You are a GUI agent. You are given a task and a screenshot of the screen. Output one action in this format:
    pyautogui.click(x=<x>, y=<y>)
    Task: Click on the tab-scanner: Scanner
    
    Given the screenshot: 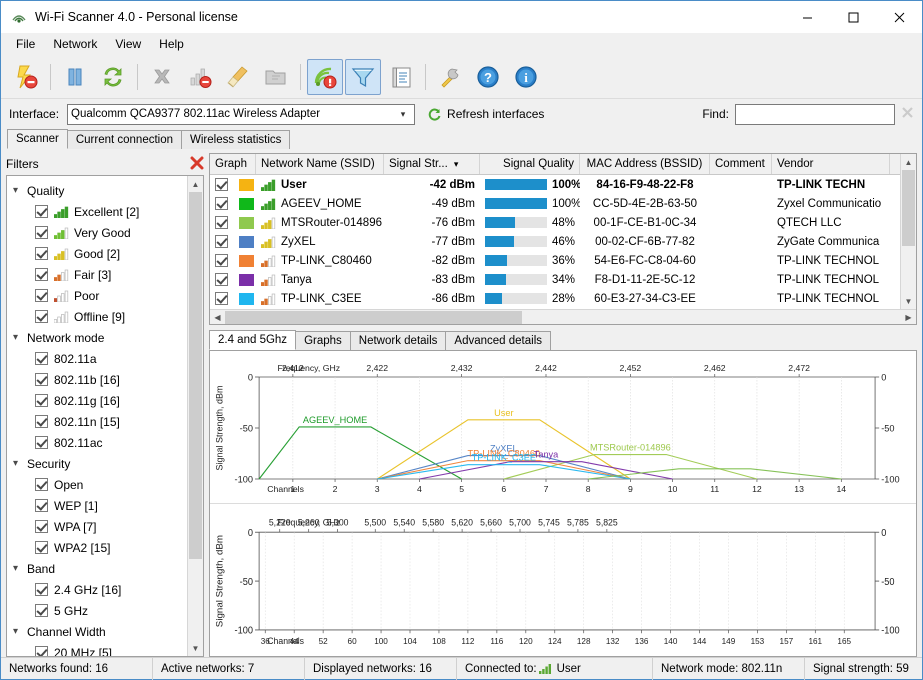 What is the action you would take?
    pyautogui.click(x=37, y=139)
    